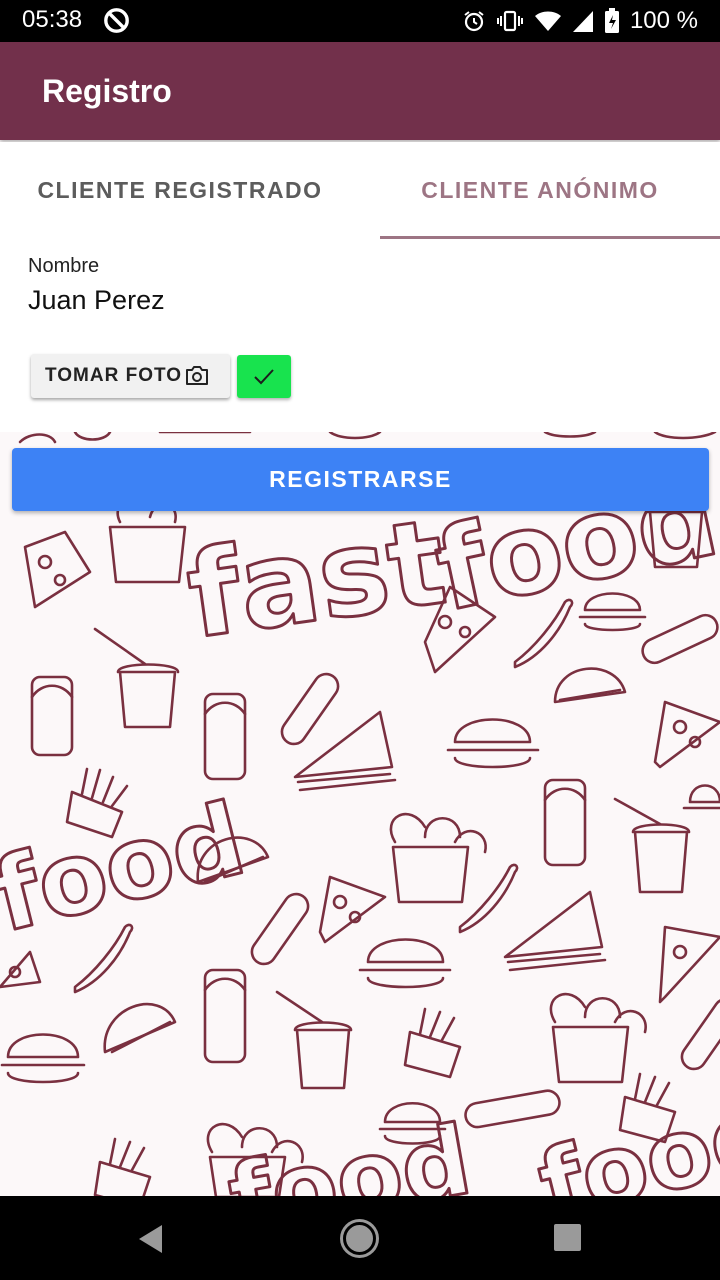  Describe the element at coordinates (316, 578) in the screenshot. I see `pattern-word-fast: fast` at that location.